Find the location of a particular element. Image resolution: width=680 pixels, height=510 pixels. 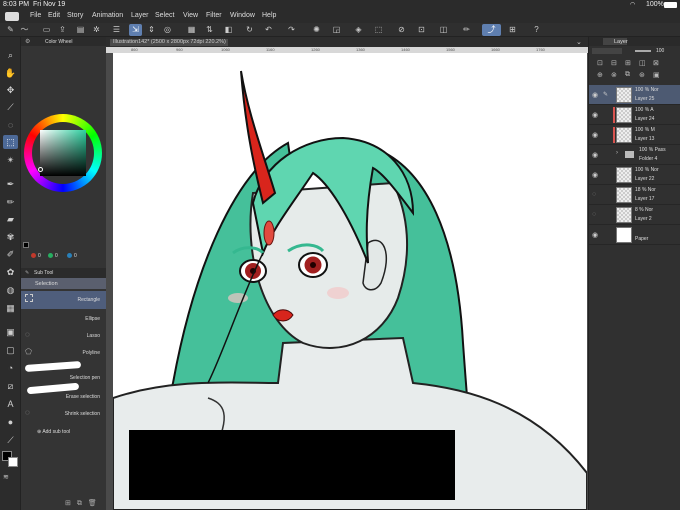

menu-file: File is located at coordinates (35, 15).